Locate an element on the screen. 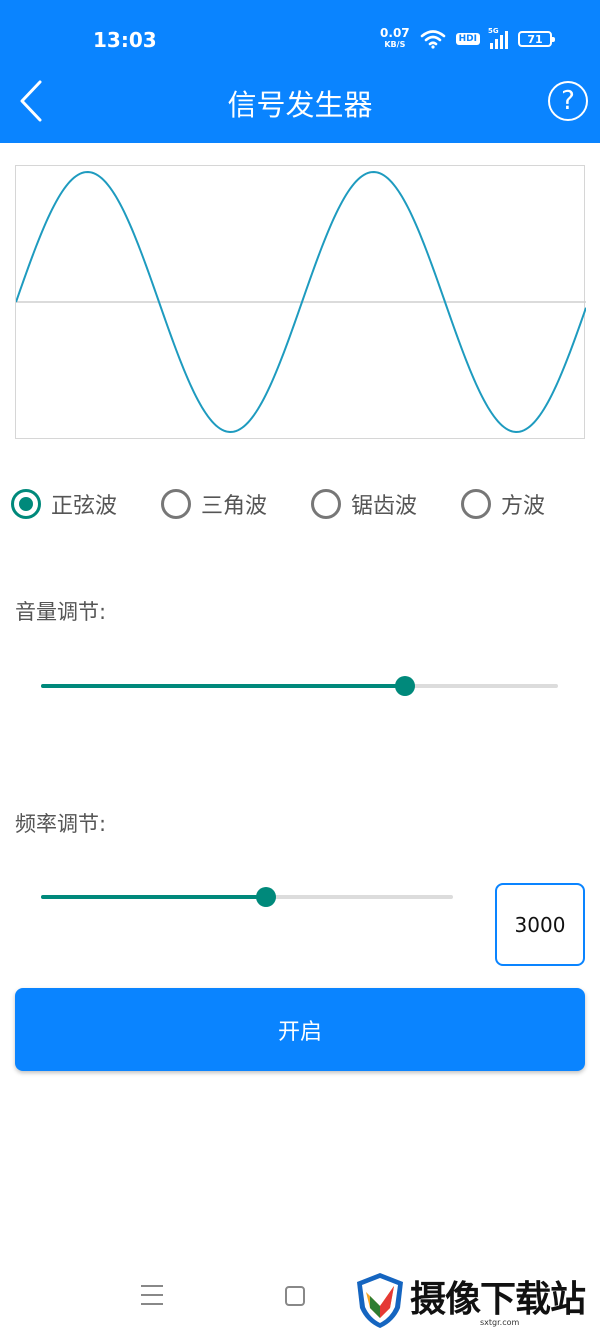 Image resolution: width=600 pixels, height=1333 pixels. net-speed-unit: KB/S is located at coordinates (395, 44).